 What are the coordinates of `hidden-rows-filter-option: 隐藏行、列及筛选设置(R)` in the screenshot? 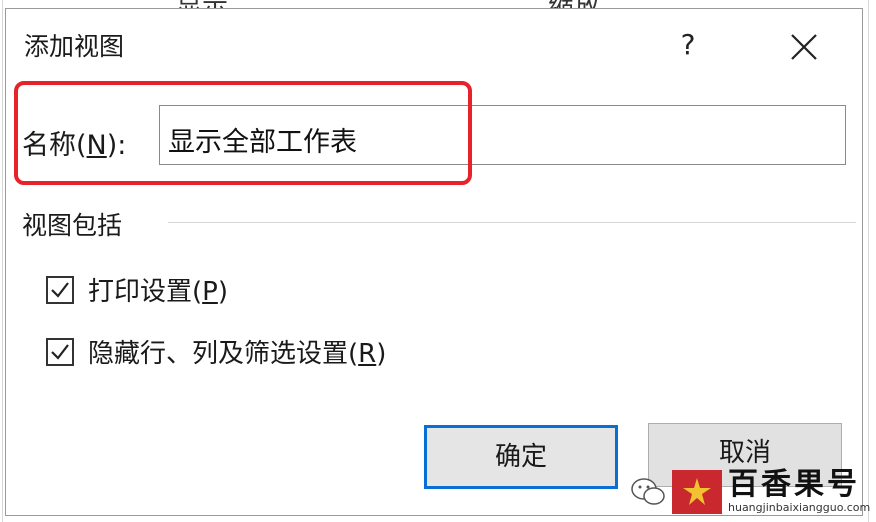 It's located at (216, 351).